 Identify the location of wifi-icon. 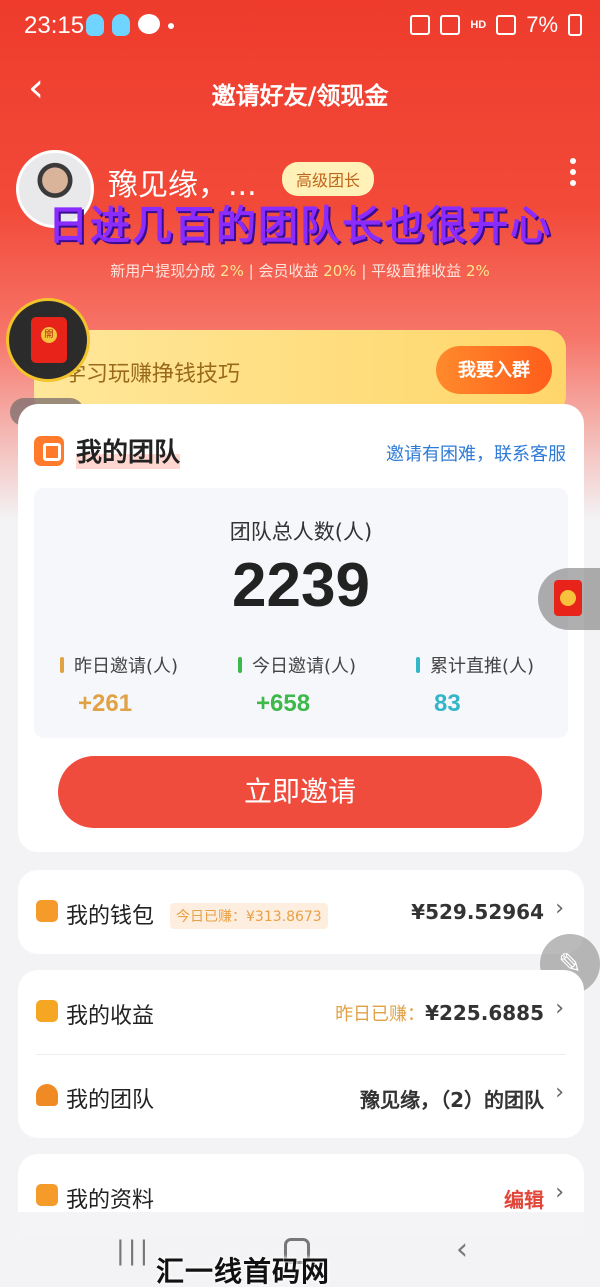
(450, 25).